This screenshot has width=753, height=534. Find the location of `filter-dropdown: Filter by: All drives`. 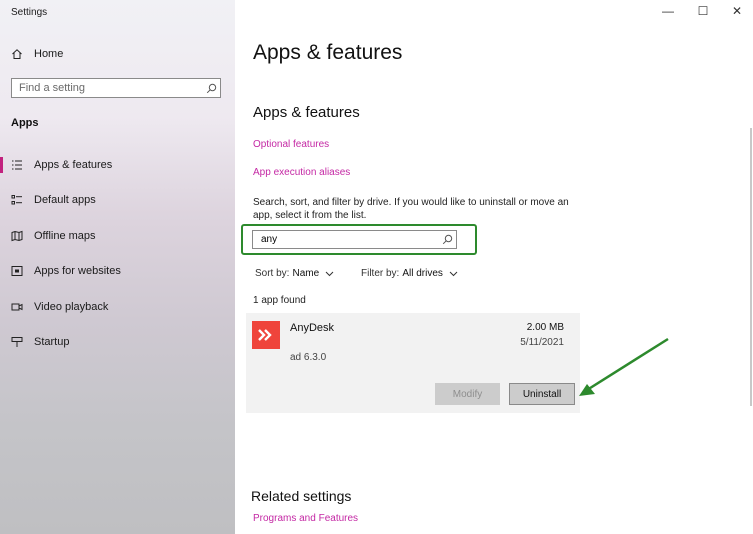

filter-dropdown: Filter by: All drives is located at coordinates (409, 273).